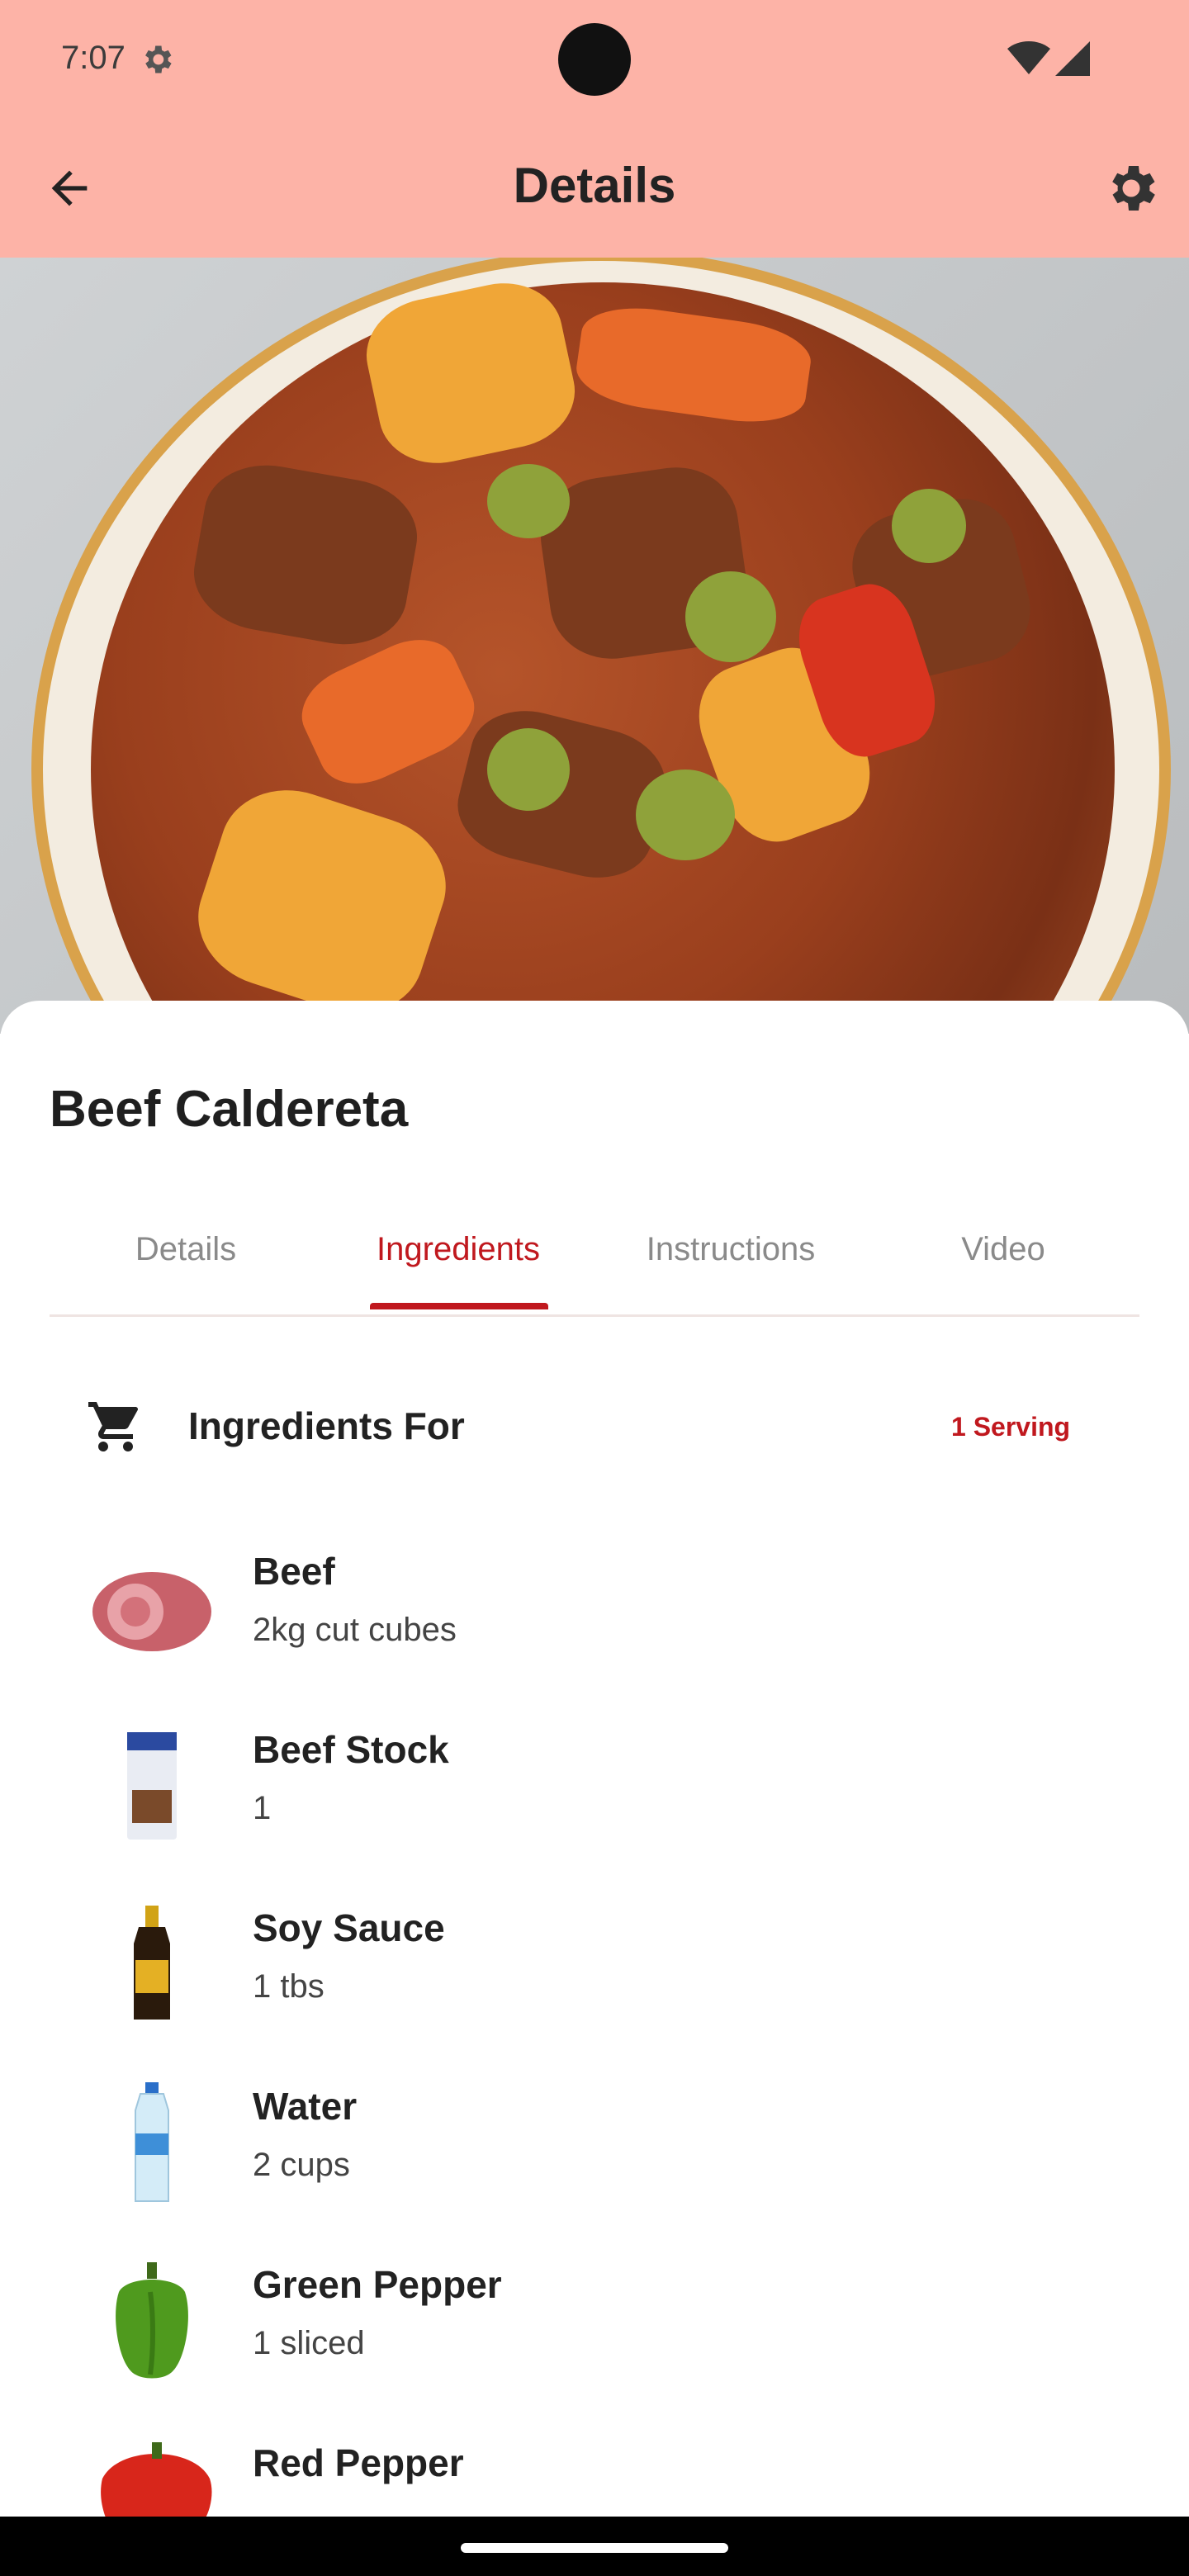  Describe the element at coordinates (151, 1611) in the screenshot. I see `beef-thumbnail` at that location.